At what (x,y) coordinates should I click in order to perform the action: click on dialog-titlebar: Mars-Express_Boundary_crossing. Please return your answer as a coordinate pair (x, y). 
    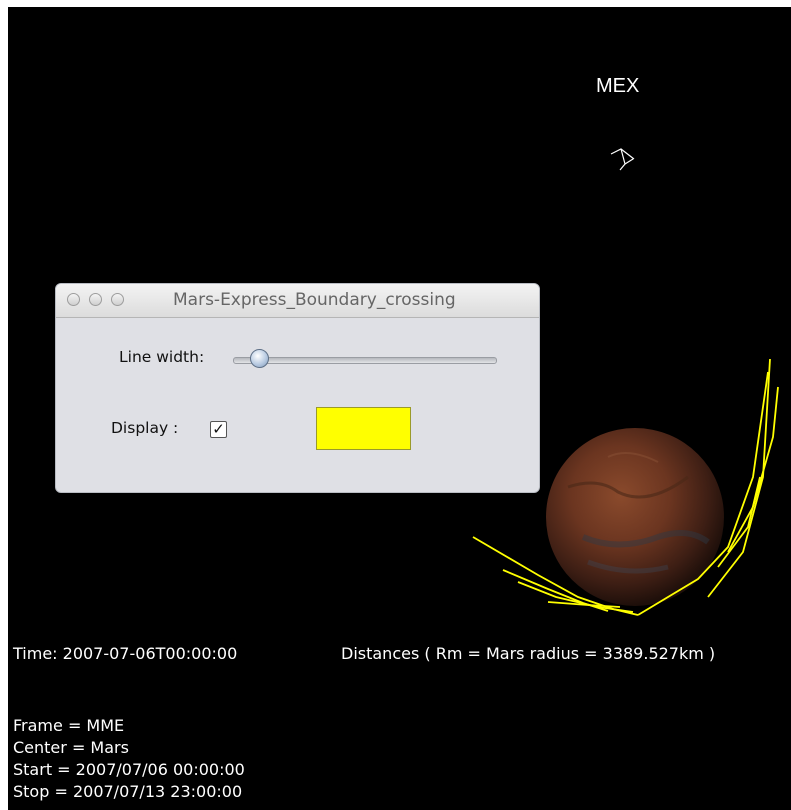
    Looking at the image, I should click on (297, 301).